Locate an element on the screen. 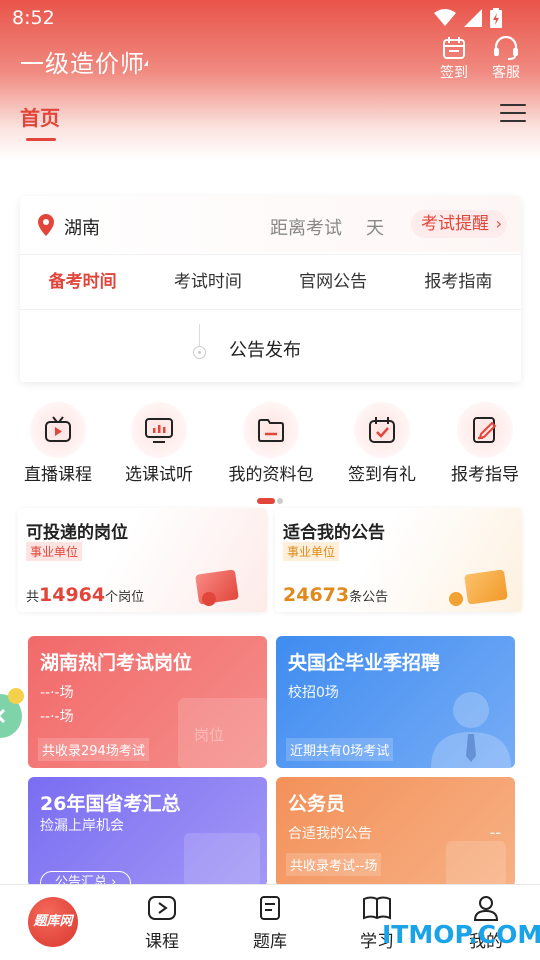 The image size is (540, 960). timeline-dot is located at coordinates (199, 352).